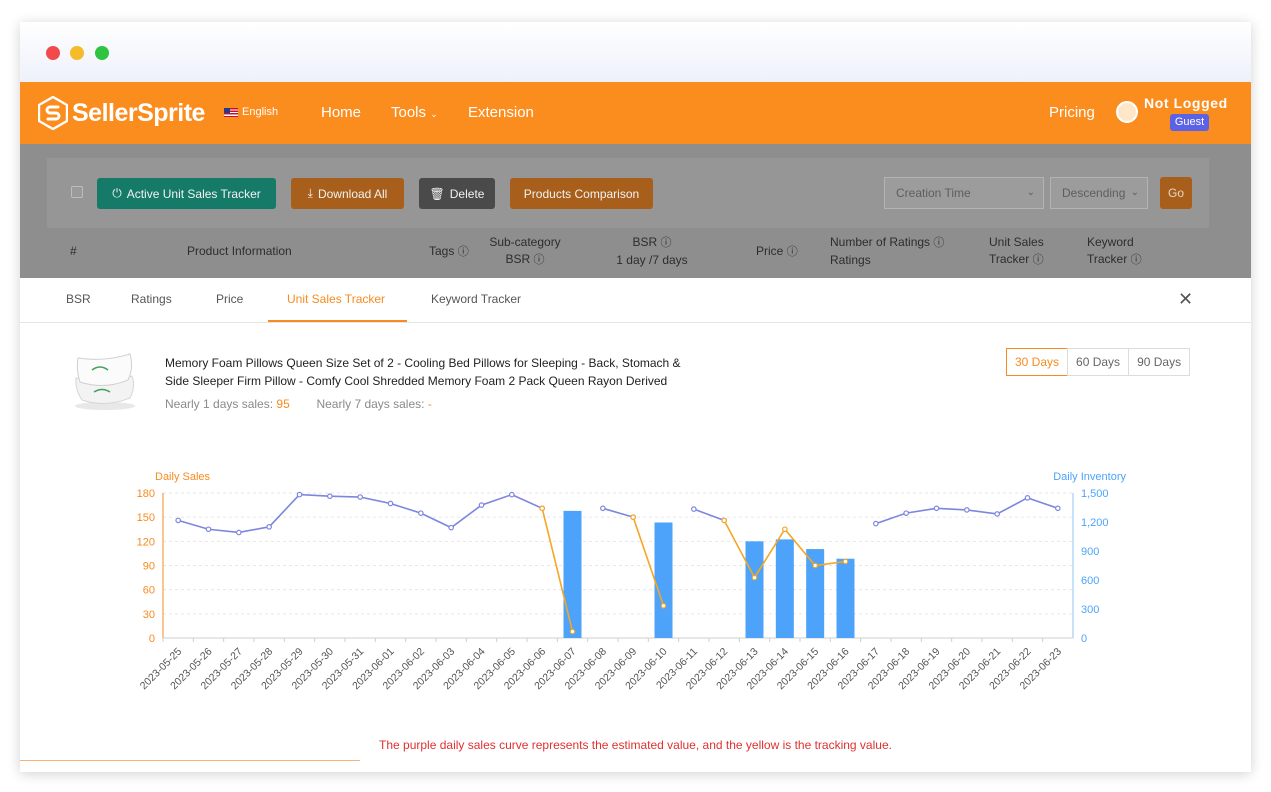  I want to click on header-bsr-sub: 1 day /7 days, so click(652, 260).